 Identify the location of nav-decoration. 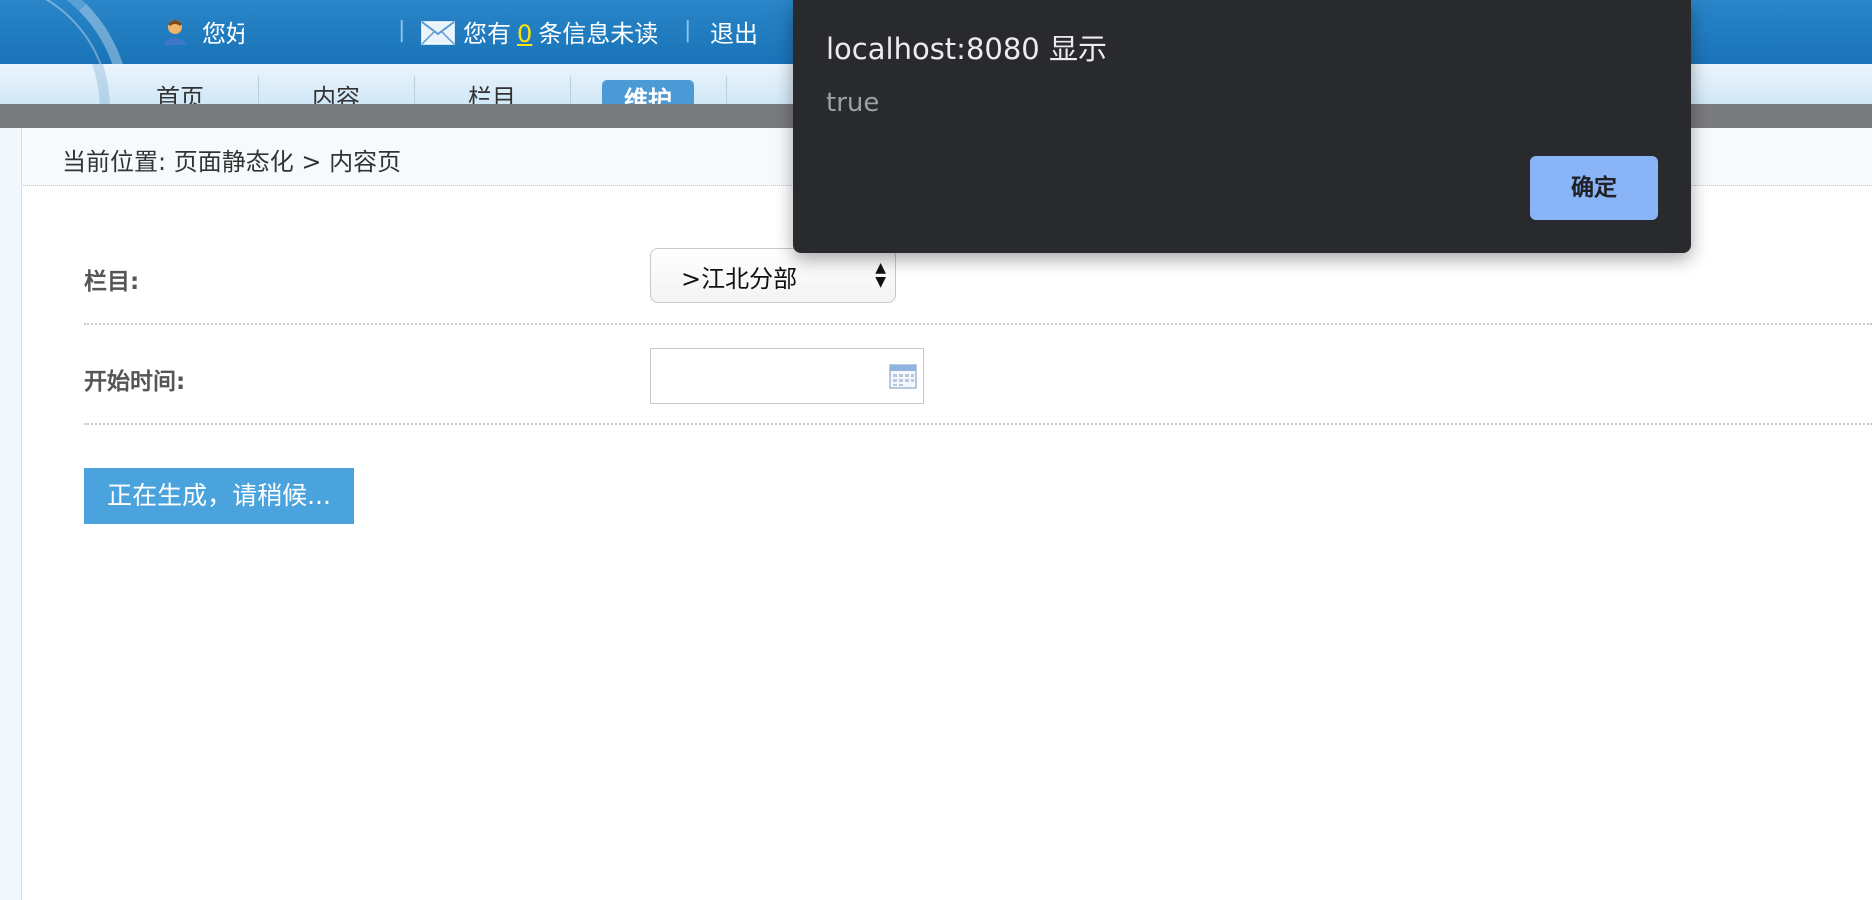
(55, 86).